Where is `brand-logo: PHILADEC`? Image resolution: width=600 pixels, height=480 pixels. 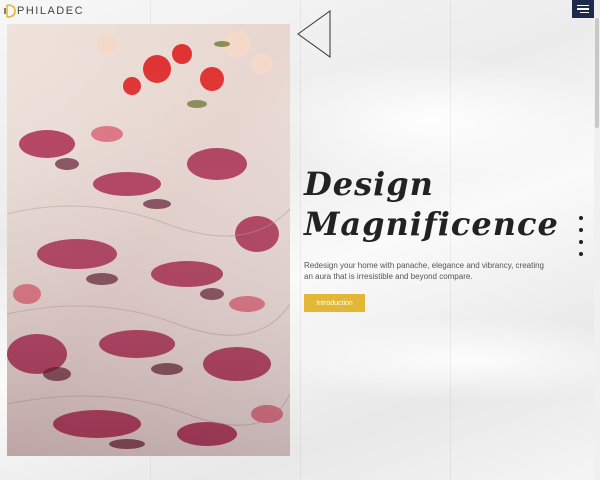
brand-logo: PHILADEC is located at coordinates (44, 11).